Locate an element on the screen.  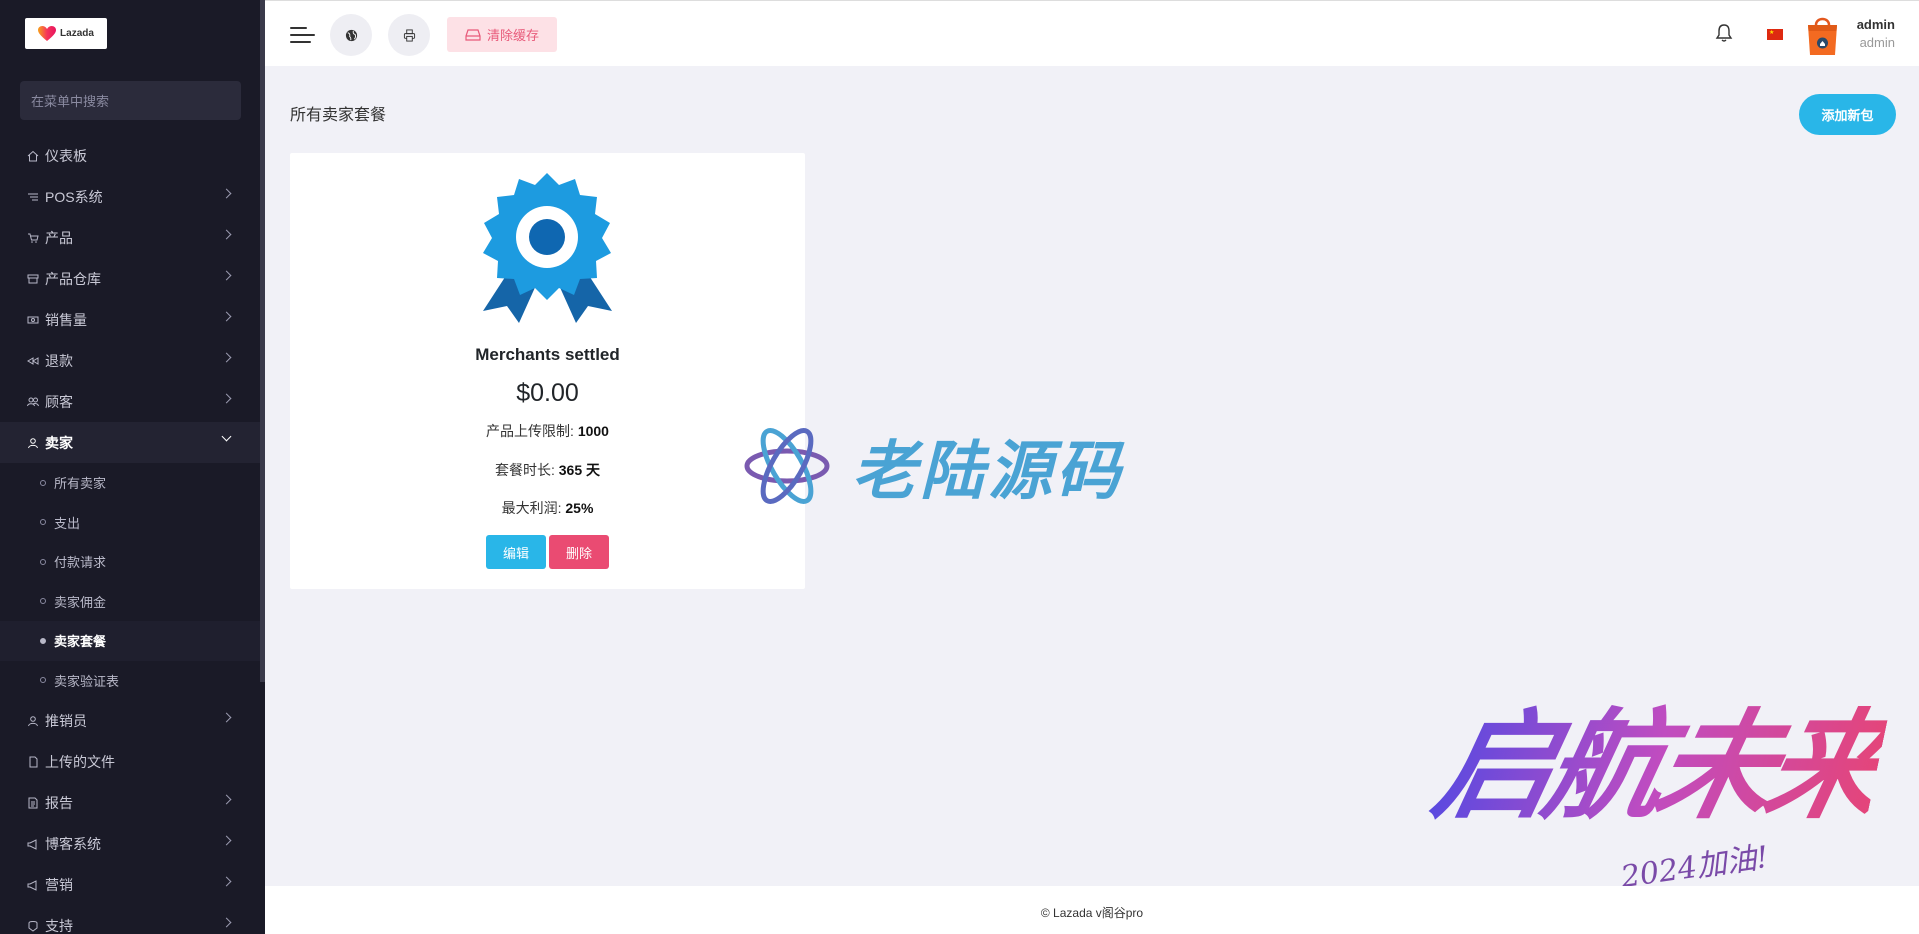
submenu-item-payment-requests: 付款请求 is located at coordinates (130, 562).